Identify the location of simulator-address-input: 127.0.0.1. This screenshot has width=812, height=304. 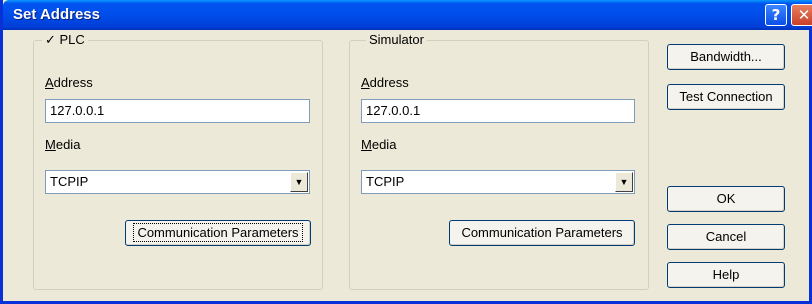
(498, 111).